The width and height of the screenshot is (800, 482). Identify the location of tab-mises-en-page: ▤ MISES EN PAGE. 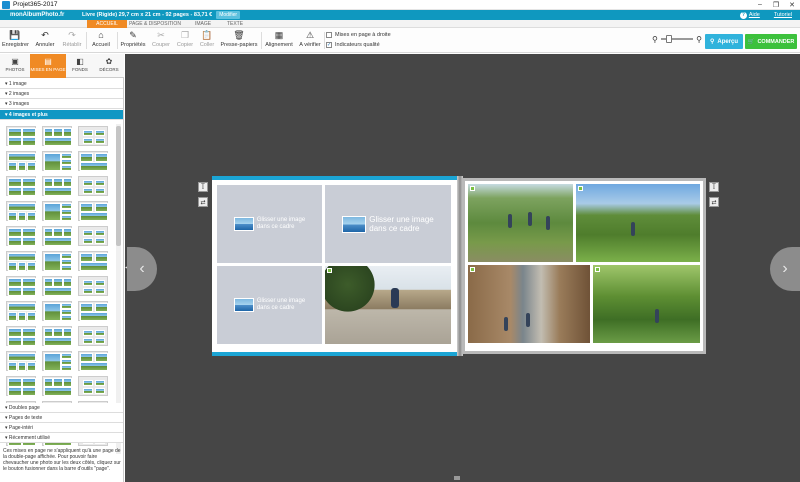
(48, 66).